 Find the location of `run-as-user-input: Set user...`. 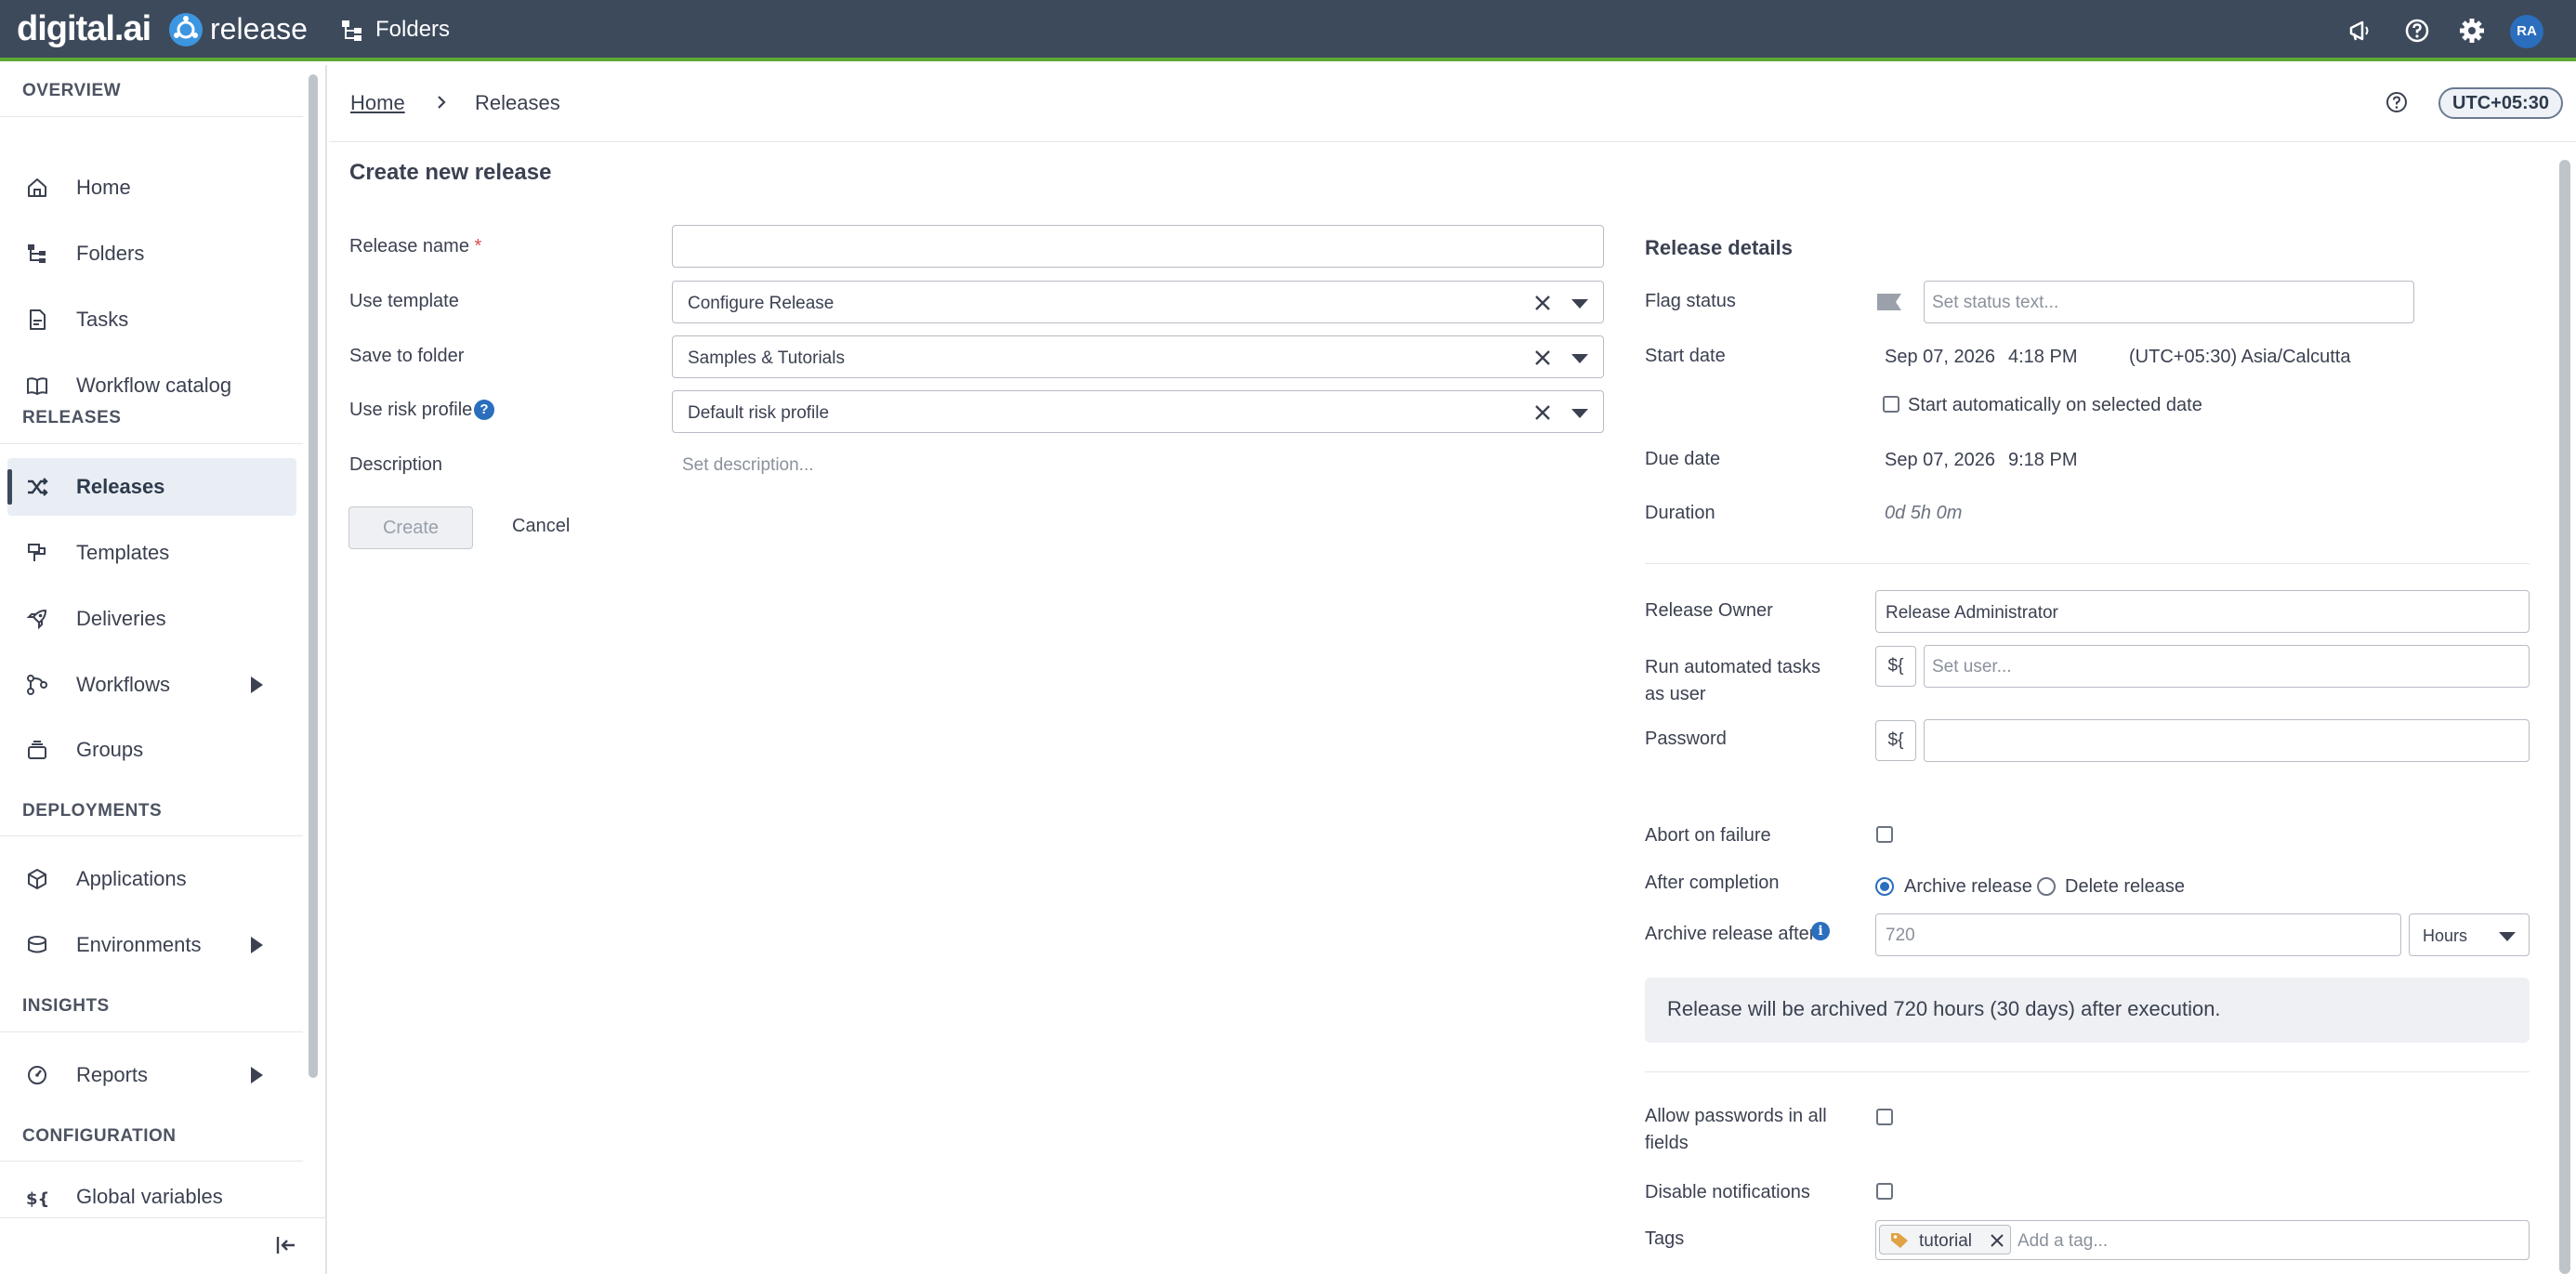

run-as-user-input: Set user... is located at coordinates (2227, 667).